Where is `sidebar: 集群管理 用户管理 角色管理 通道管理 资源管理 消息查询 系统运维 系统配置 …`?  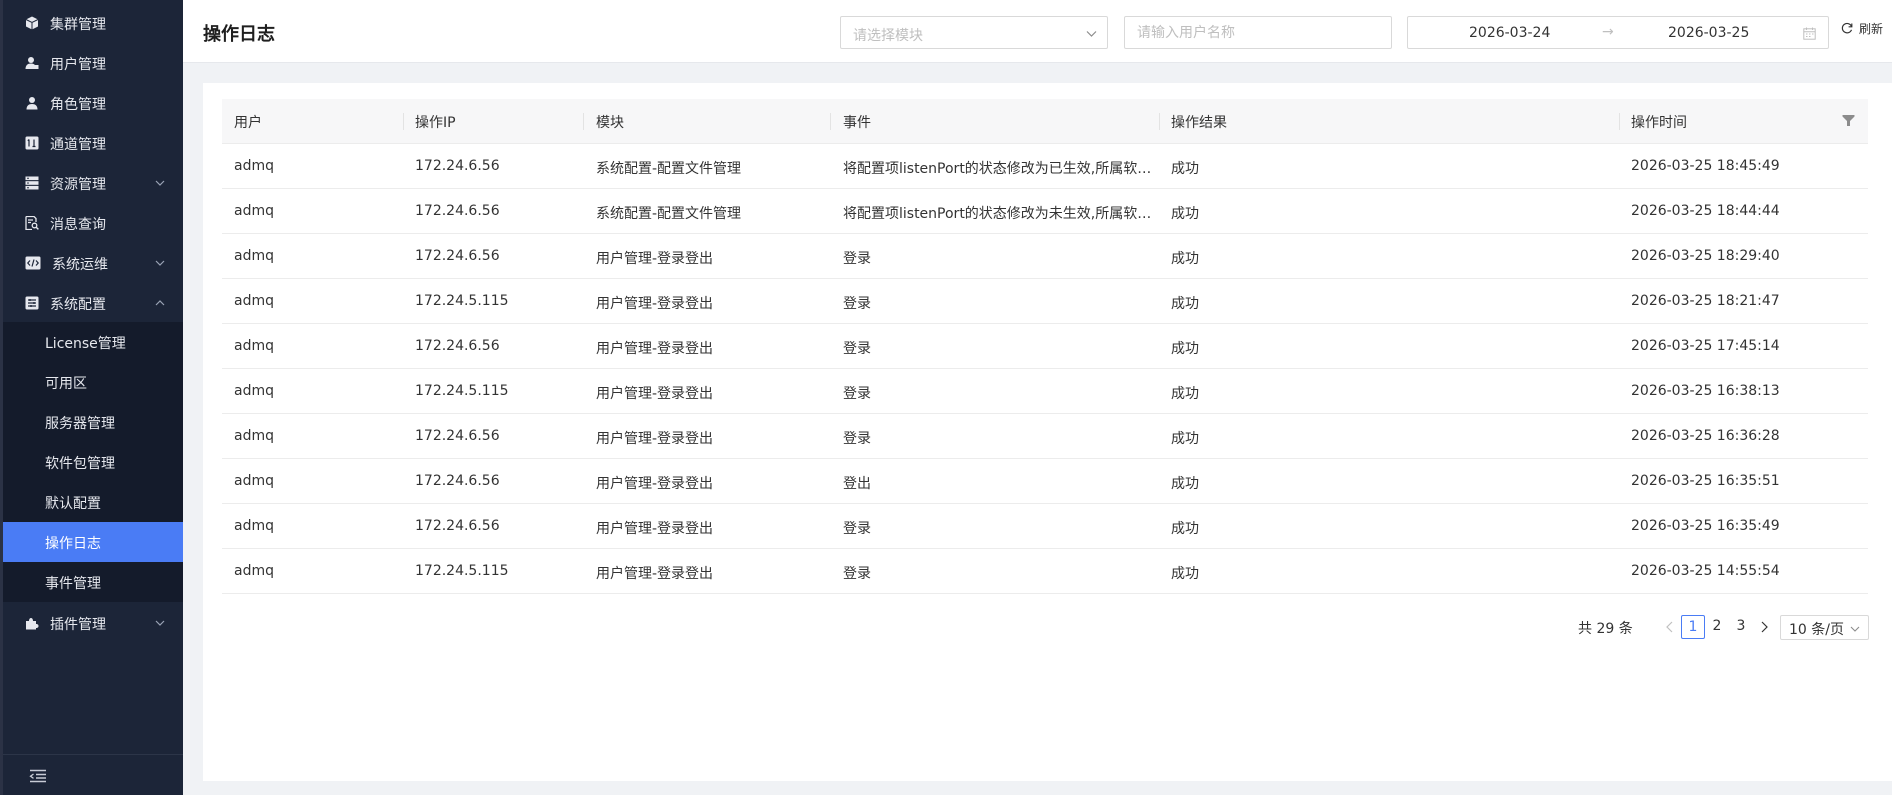
sidebar: 集群管理 用户管理 角色管理 通道管理 资源管理 消息查询 系统运维 系统配置 … is located at coordinates (91, 397).